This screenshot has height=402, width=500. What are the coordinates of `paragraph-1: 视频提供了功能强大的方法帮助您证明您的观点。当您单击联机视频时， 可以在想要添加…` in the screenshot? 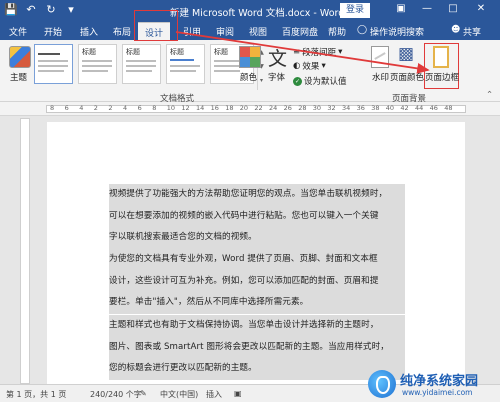 It's located at (257, 216).